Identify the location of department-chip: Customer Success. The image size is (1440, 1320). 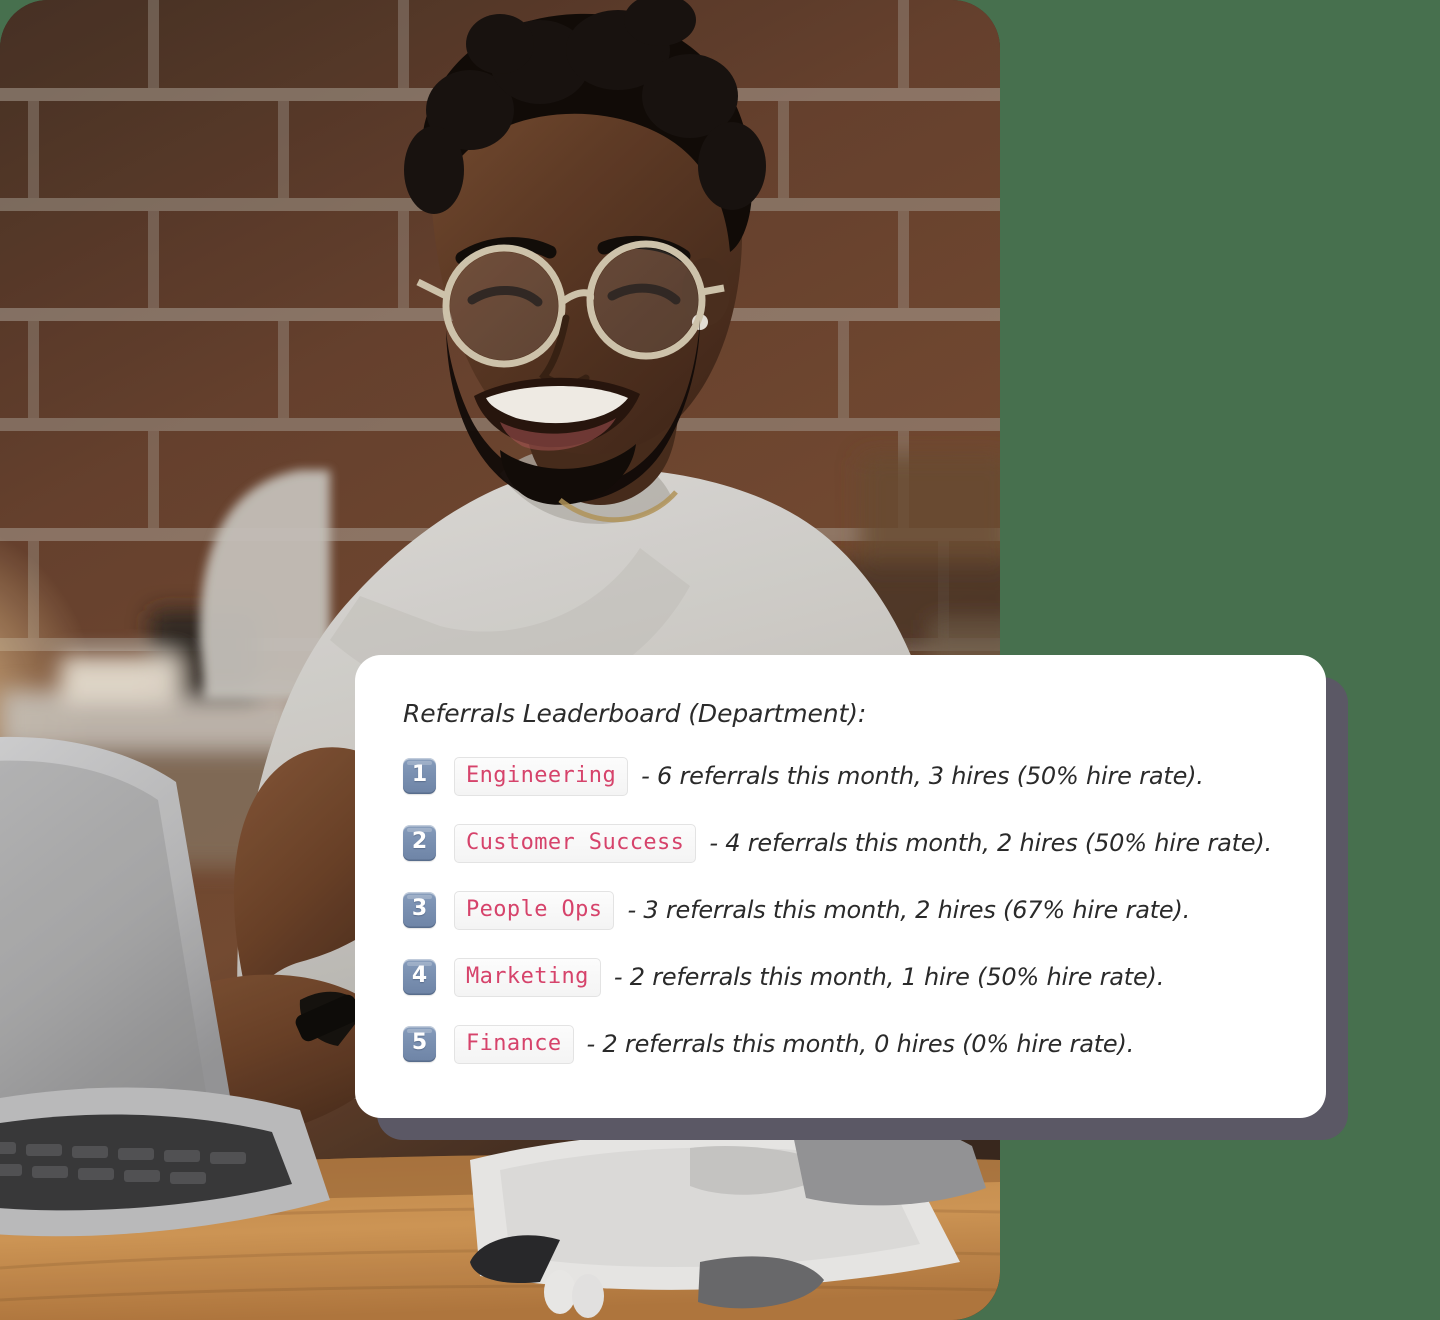
(575, 843).